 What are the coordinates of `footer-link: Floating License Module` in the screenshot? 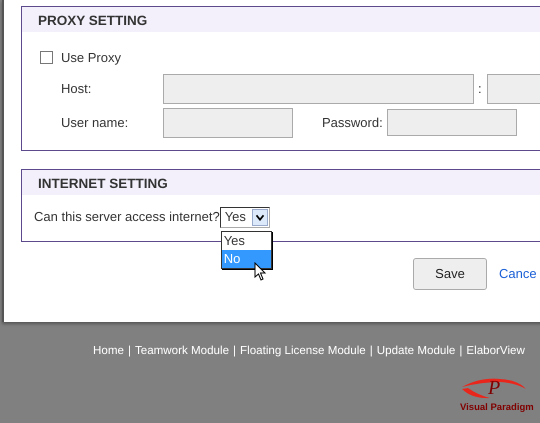 It's located at (303, 350).